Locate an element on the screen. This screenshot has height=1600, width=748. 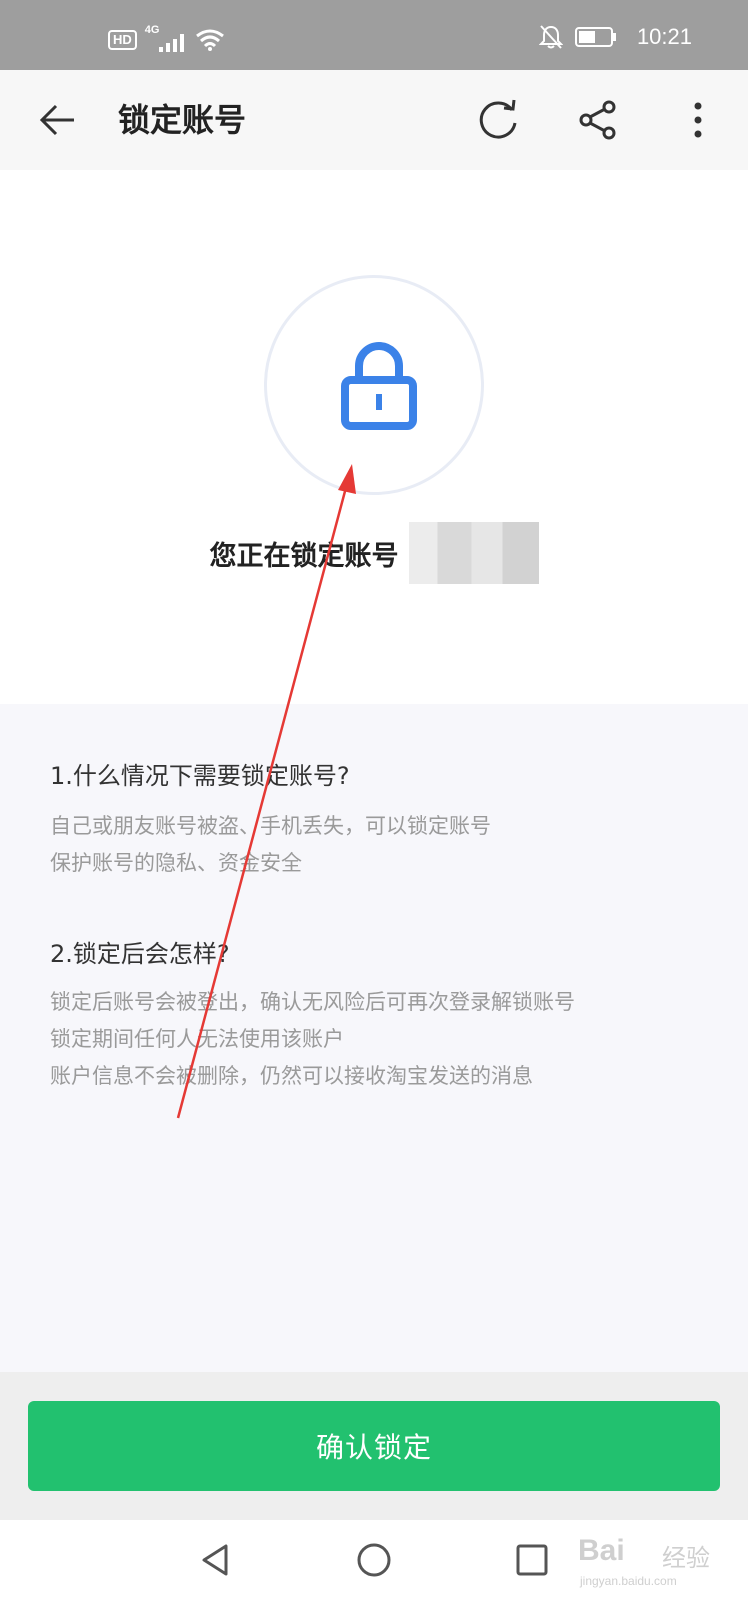
lock-icon-circle is located at coordinates (374, 385).